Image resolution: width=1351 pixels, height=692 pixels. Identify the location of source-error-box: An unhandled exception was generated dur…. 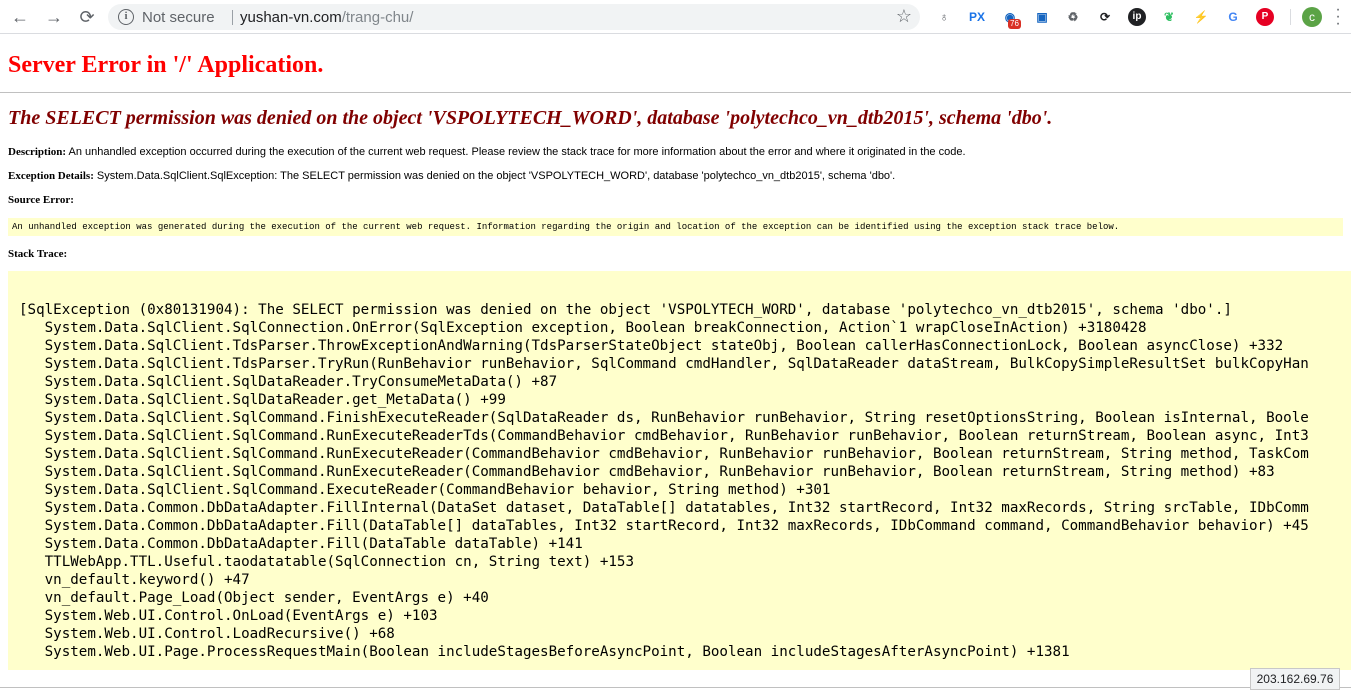
(675, 227).